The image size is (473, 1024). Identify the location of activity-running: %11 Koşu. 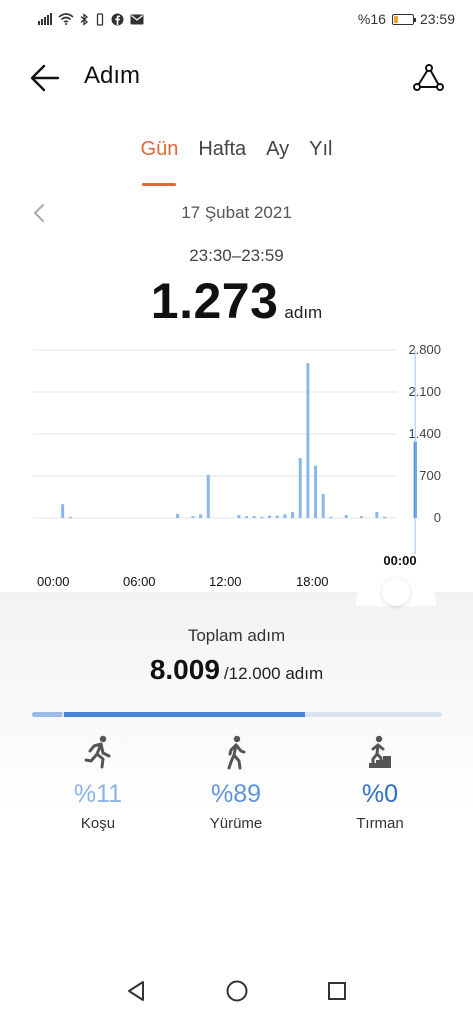
(98, 783).